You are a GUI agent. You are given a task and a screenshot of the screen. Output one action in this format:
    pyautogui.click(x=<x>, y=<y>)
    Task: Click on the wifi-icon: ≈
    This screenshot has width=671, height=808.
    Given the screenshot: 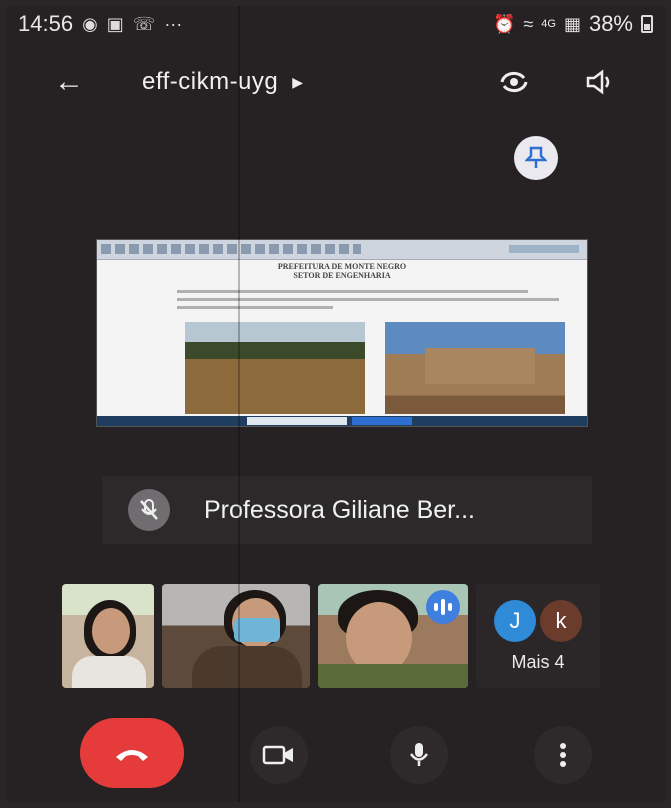 What is the action you would take?
    pyautogui.click(x=528, y=23)
    